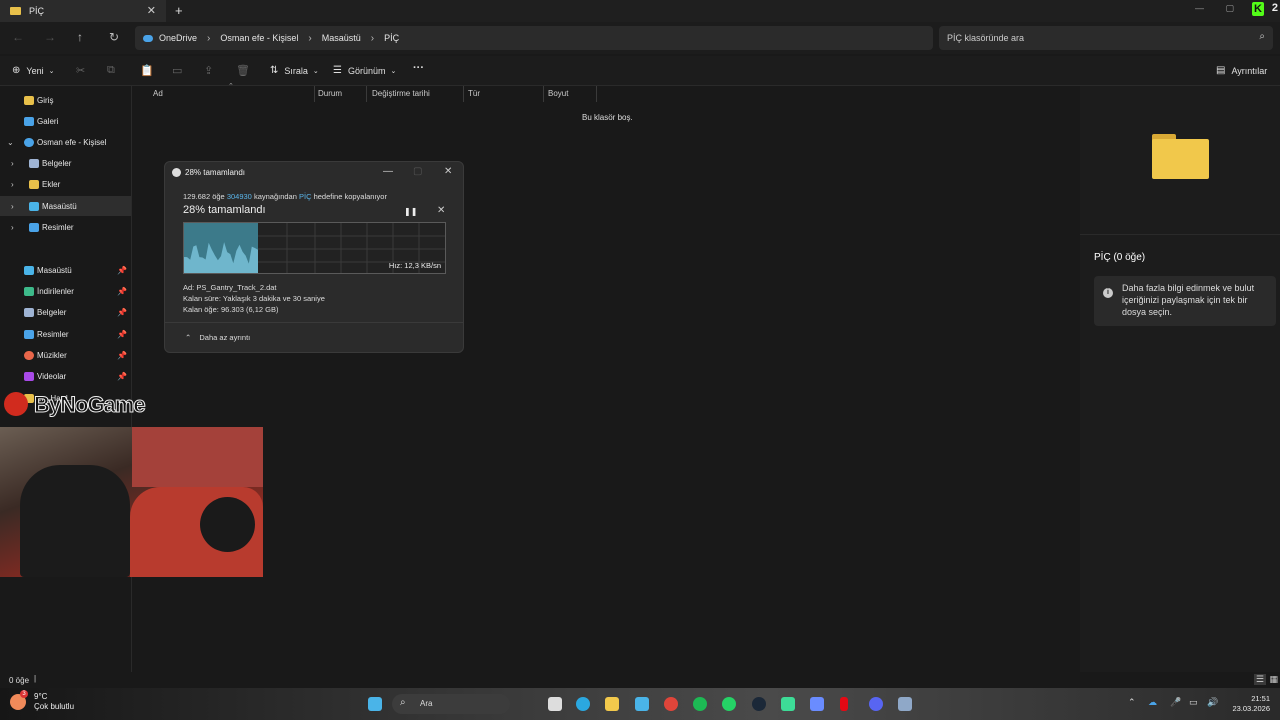 The image size is (1280, 720). Describe the element at coordinates (418, 68) in the screenshot. I see `more-options-icon: ···` at that location.